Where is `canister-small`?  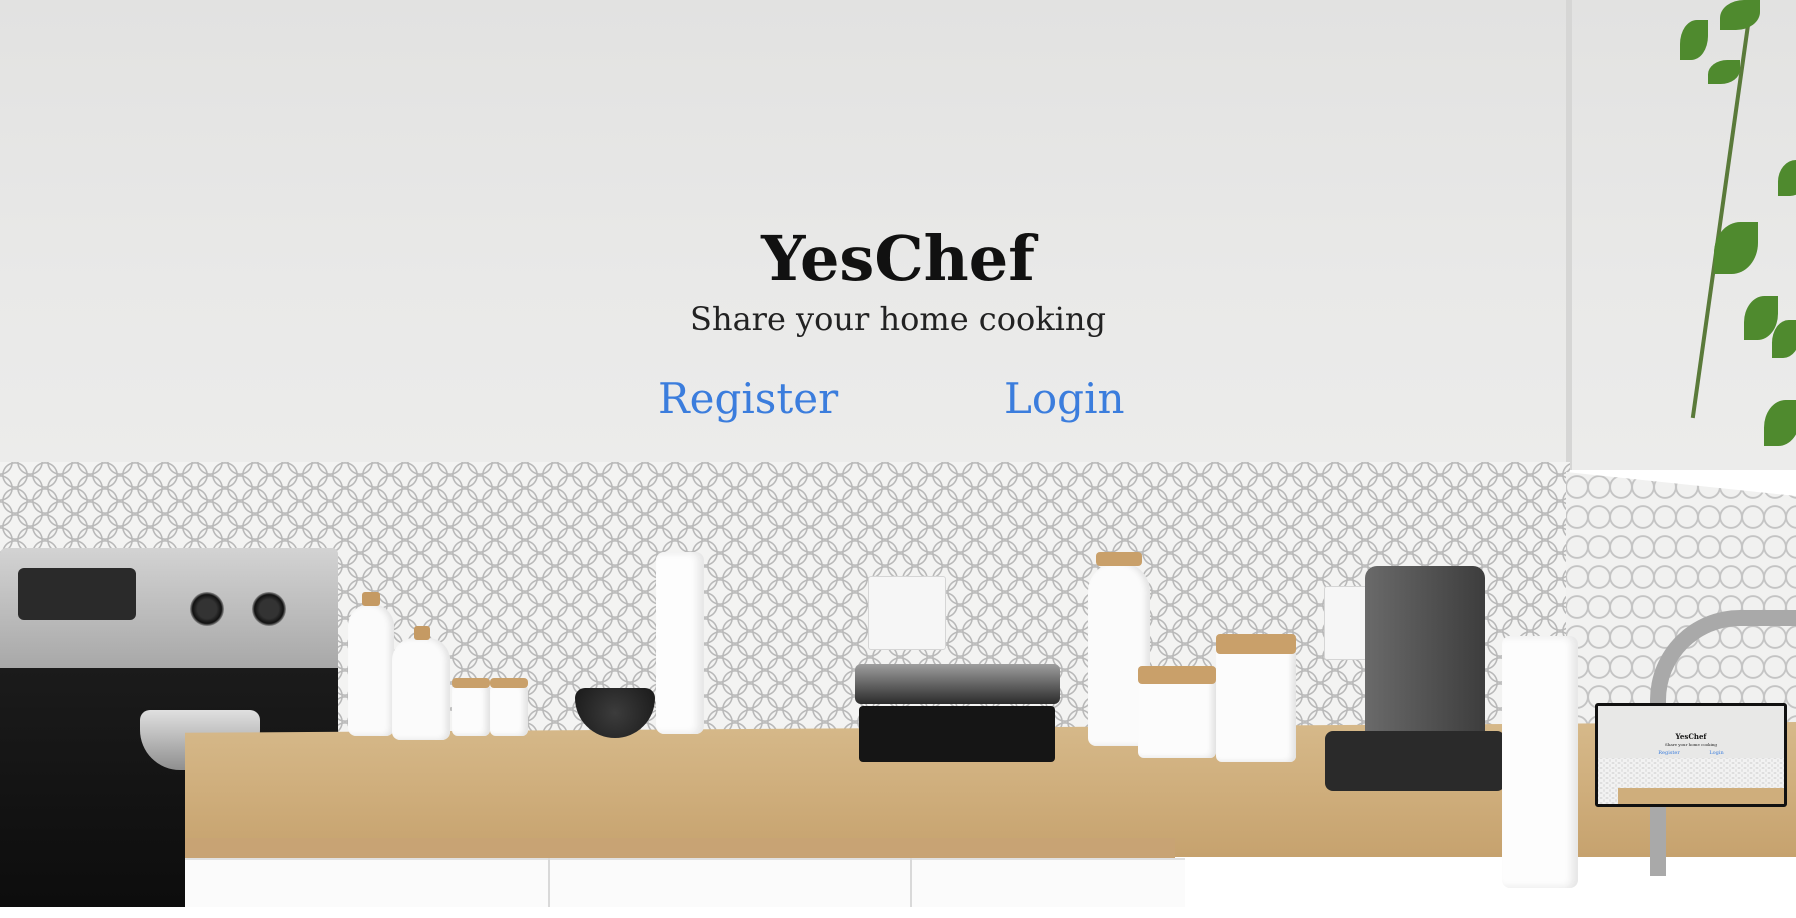 canister-small is located at coordinates (1177, 716).